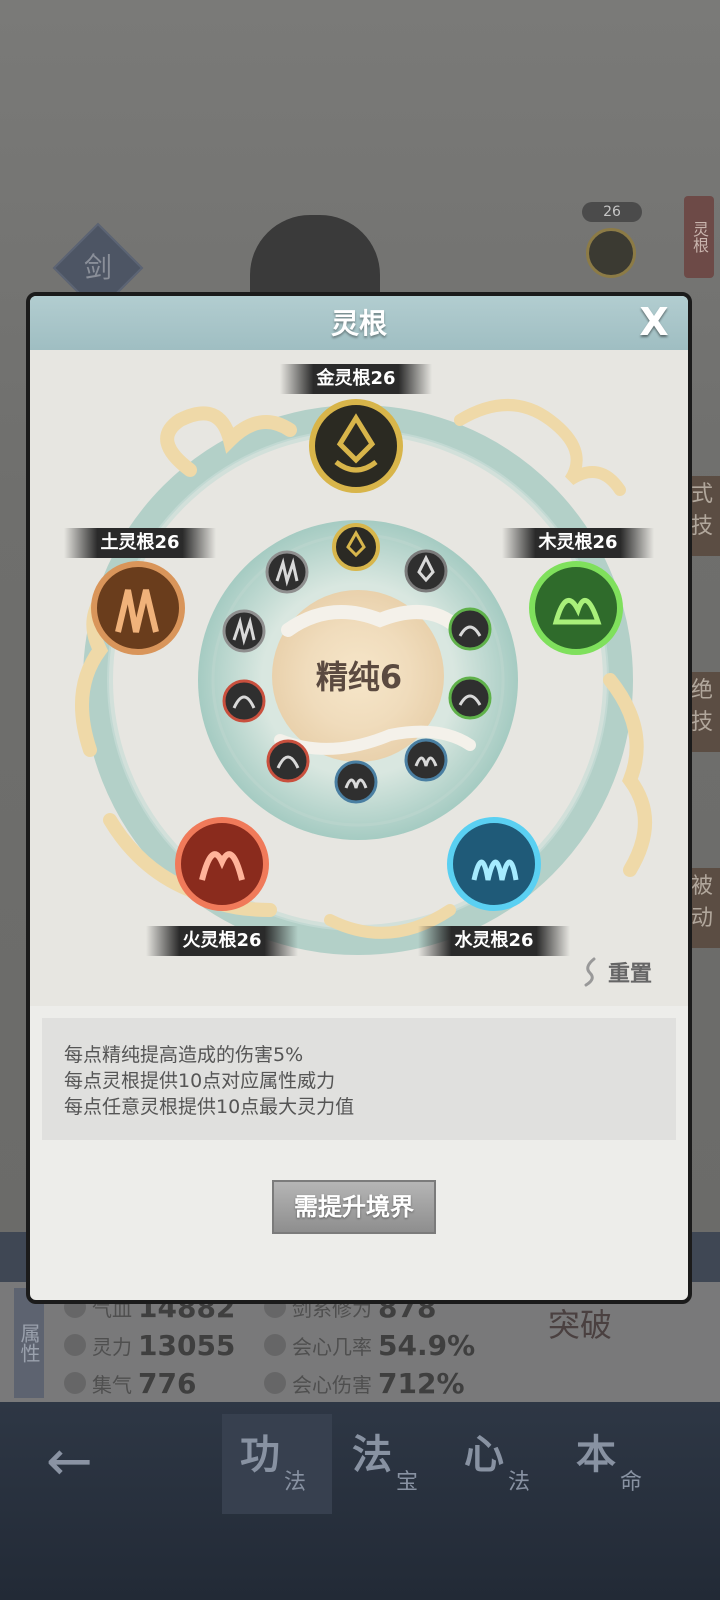 The height and width of the screenshot is (1600, 720). I want to click on water-root-label: 水灵根26, so click(494, 941).